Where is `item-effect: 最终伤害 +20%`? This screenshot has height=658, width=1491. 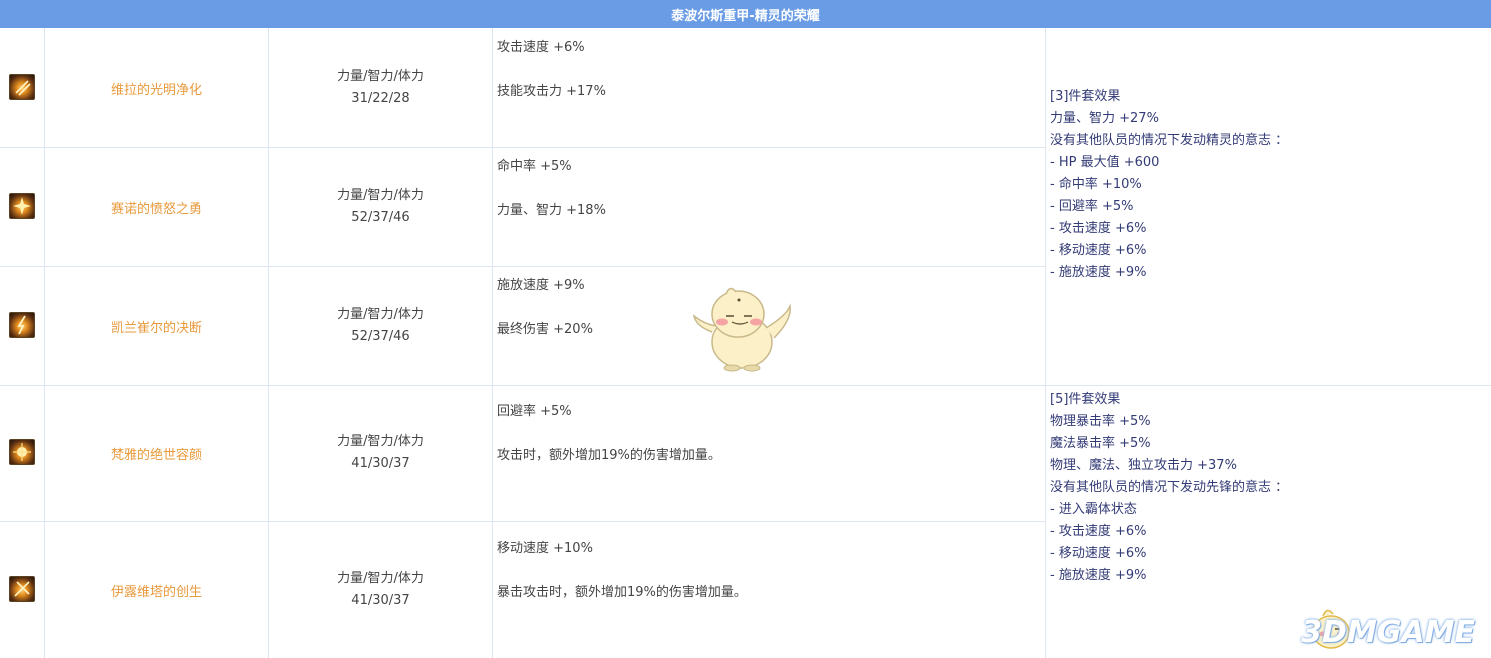
item-effect: 最终伤害 +20% is located at coordinates (545, 329).